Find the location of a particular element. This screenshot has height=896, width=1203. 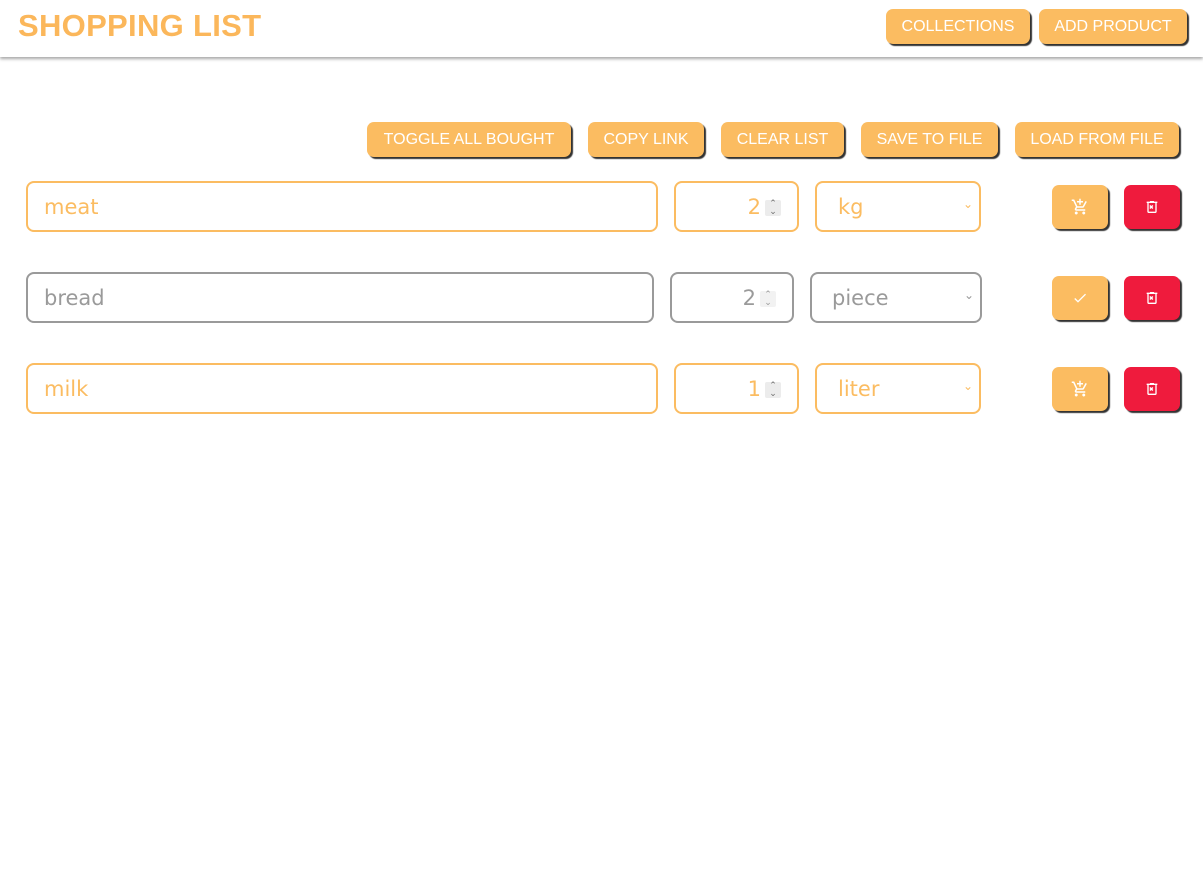

add-product-button: ADD PRODUCT is located at coordinates (1113, 26).